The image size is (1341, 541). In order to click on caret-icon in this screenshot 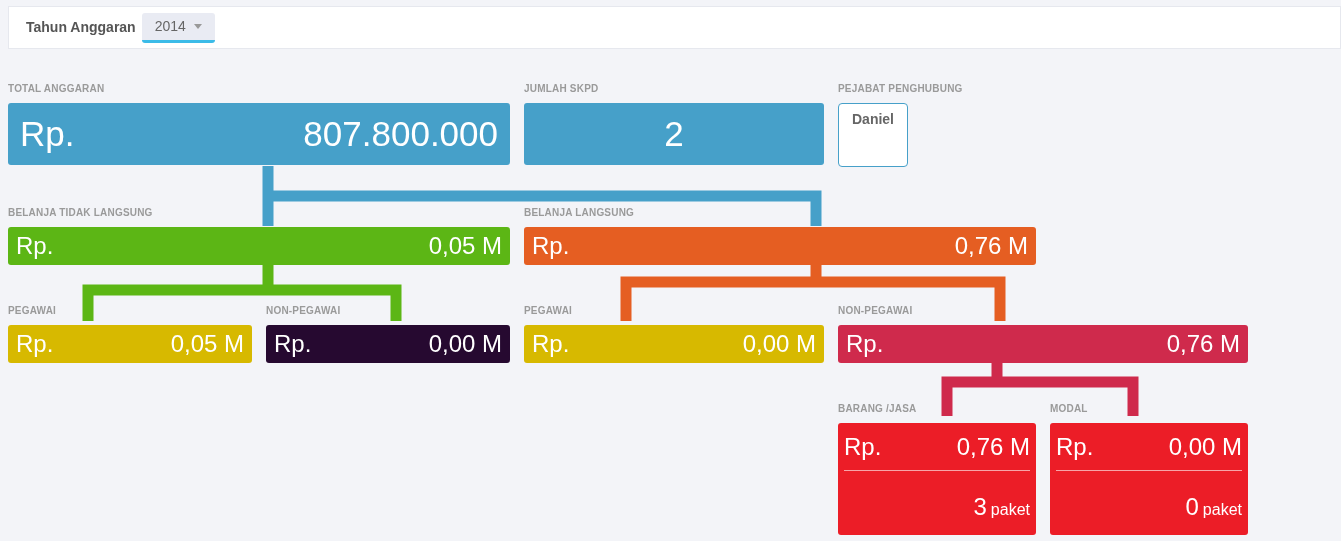, I will do `click(197, 26)`.